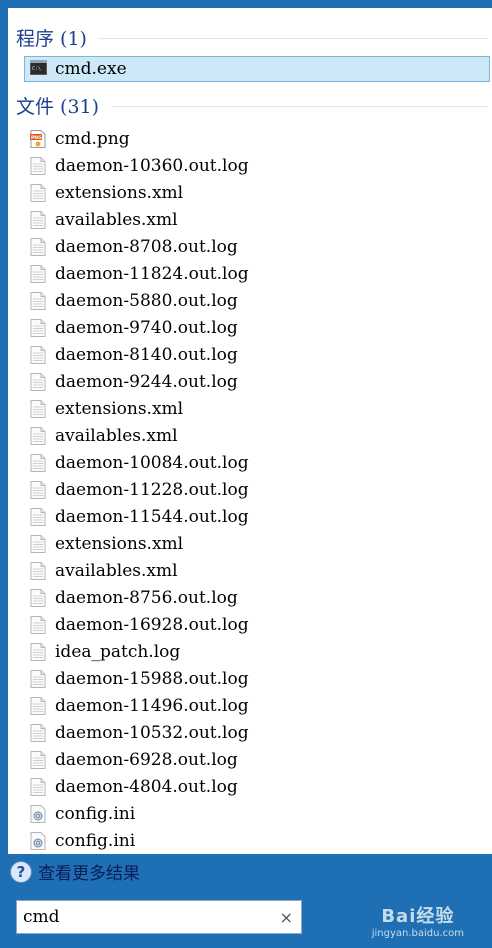 This screenshot has width=492, height=948. Describe the element at coordinates (286, 917) in the screenshot. I see `clear-search-icon: ×` at that location.